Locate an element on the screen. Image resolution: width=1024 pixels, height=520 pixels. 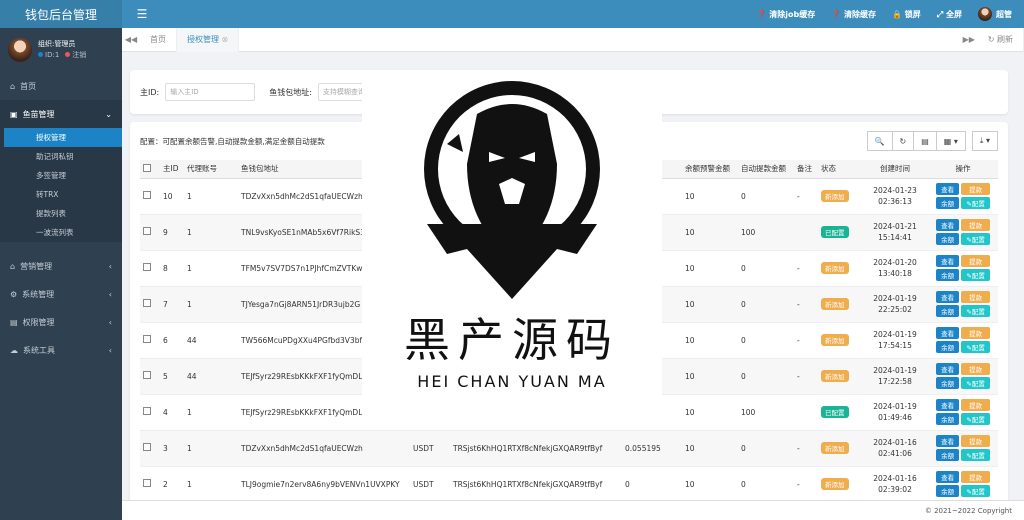
logout-link: 注销 is located at coordinates (75, 55).